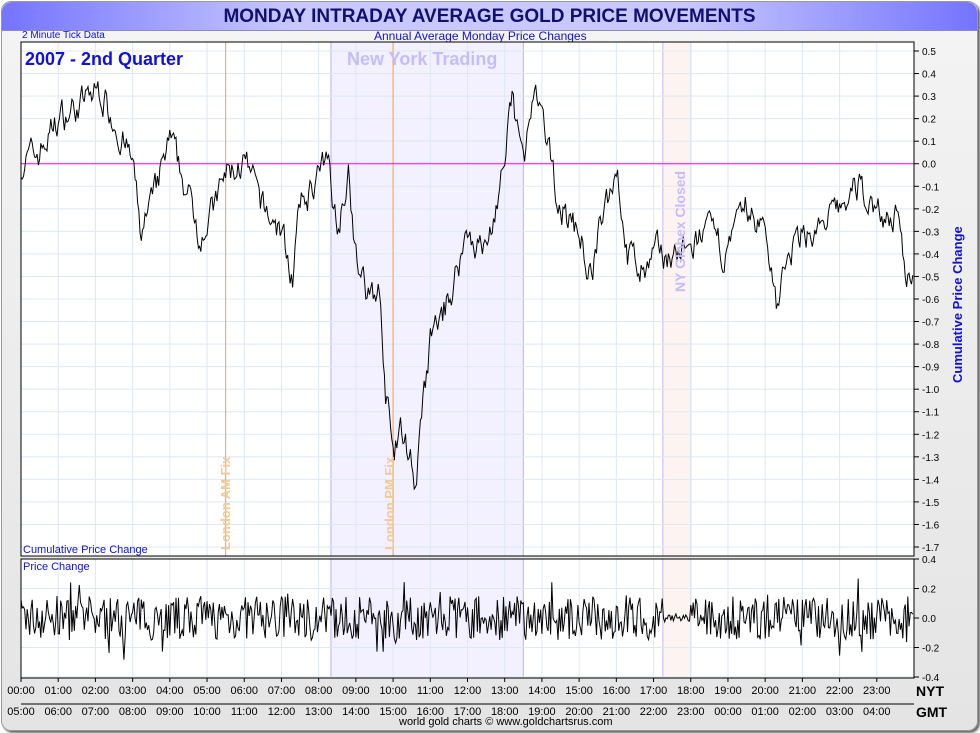  Describe the element at coordinates (244, 712) in the screenshot. I see `gmt-tick-label: 11:00` at that location.